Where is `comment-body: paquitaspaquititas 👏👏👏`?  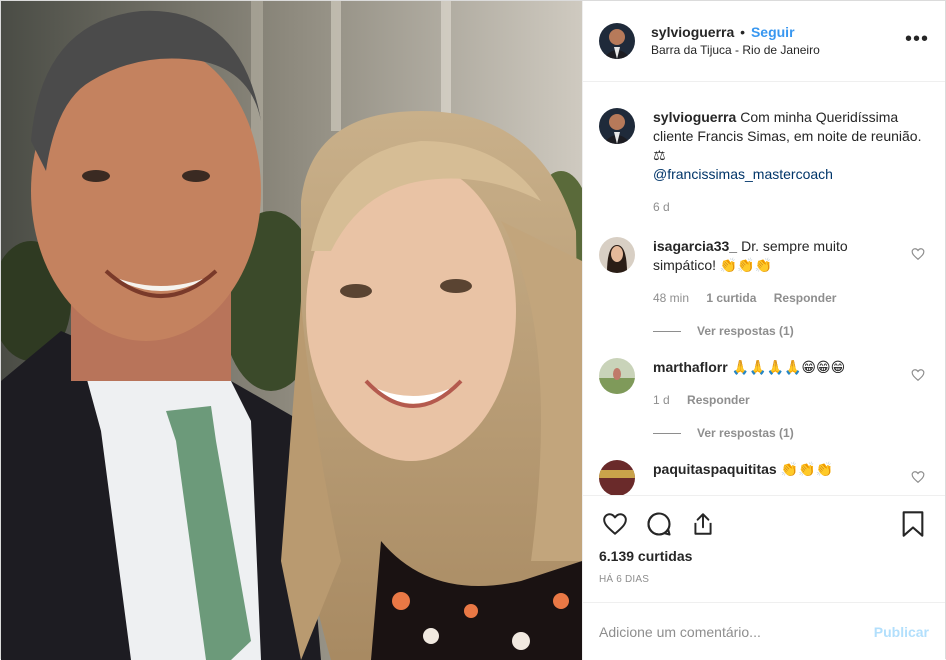
comment-body: paquitaspaquititas 👏👏👏 is located at coordinates (743, 477).